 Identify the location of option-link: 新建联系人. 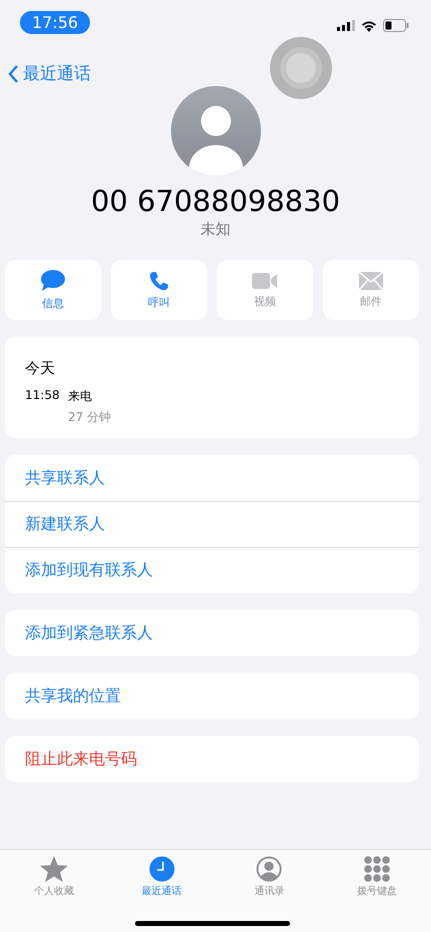
(212, 524).